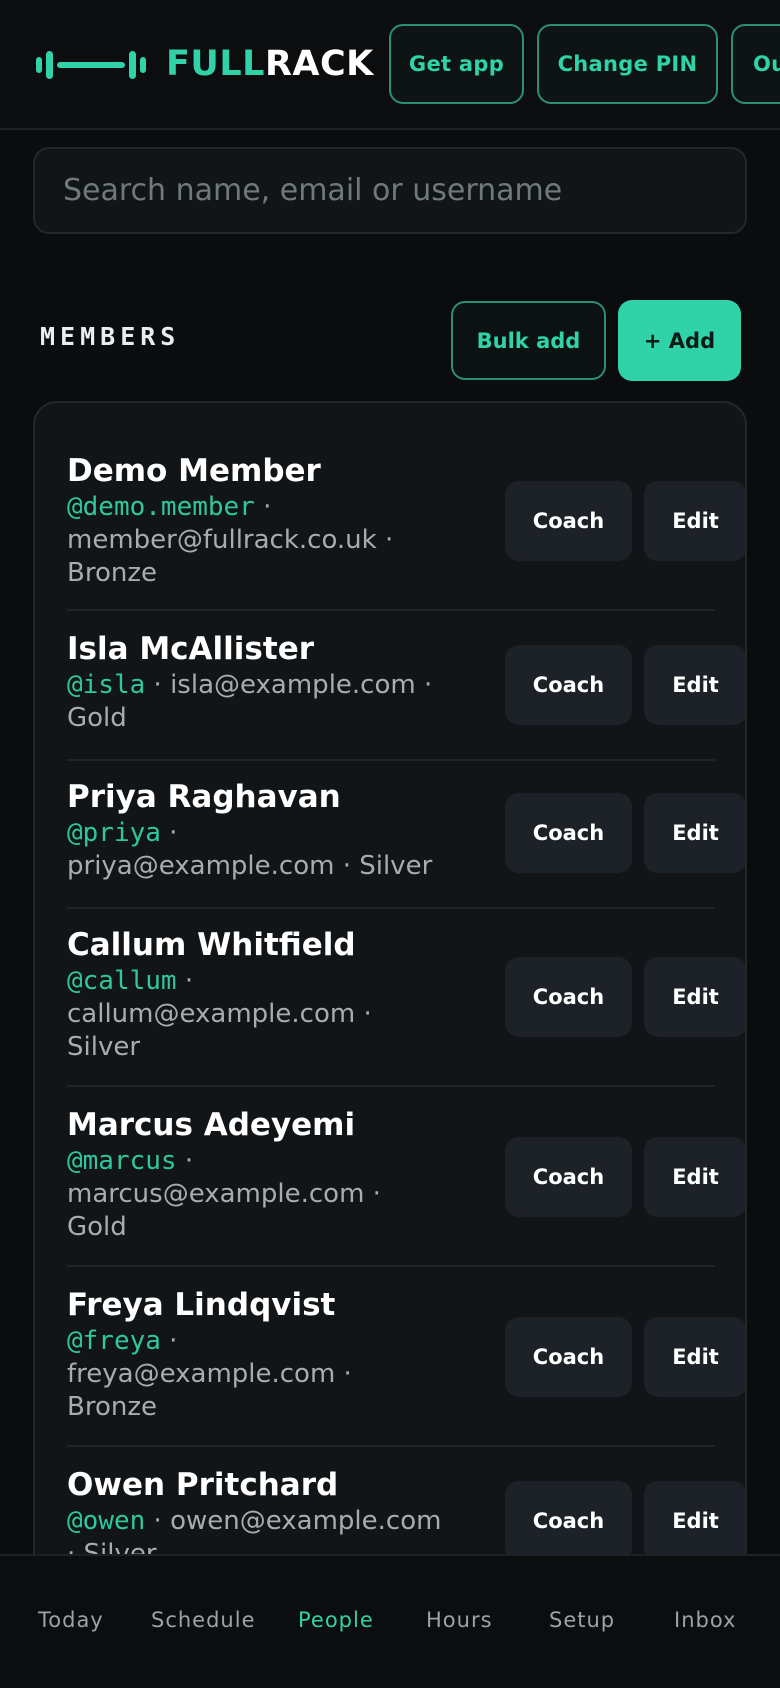 This screenshot has width=780, height=1688. Describe the element at coordinates (209, 1374) in the screenshot. I see `member-email-line: freya@example.com ·` at that location.